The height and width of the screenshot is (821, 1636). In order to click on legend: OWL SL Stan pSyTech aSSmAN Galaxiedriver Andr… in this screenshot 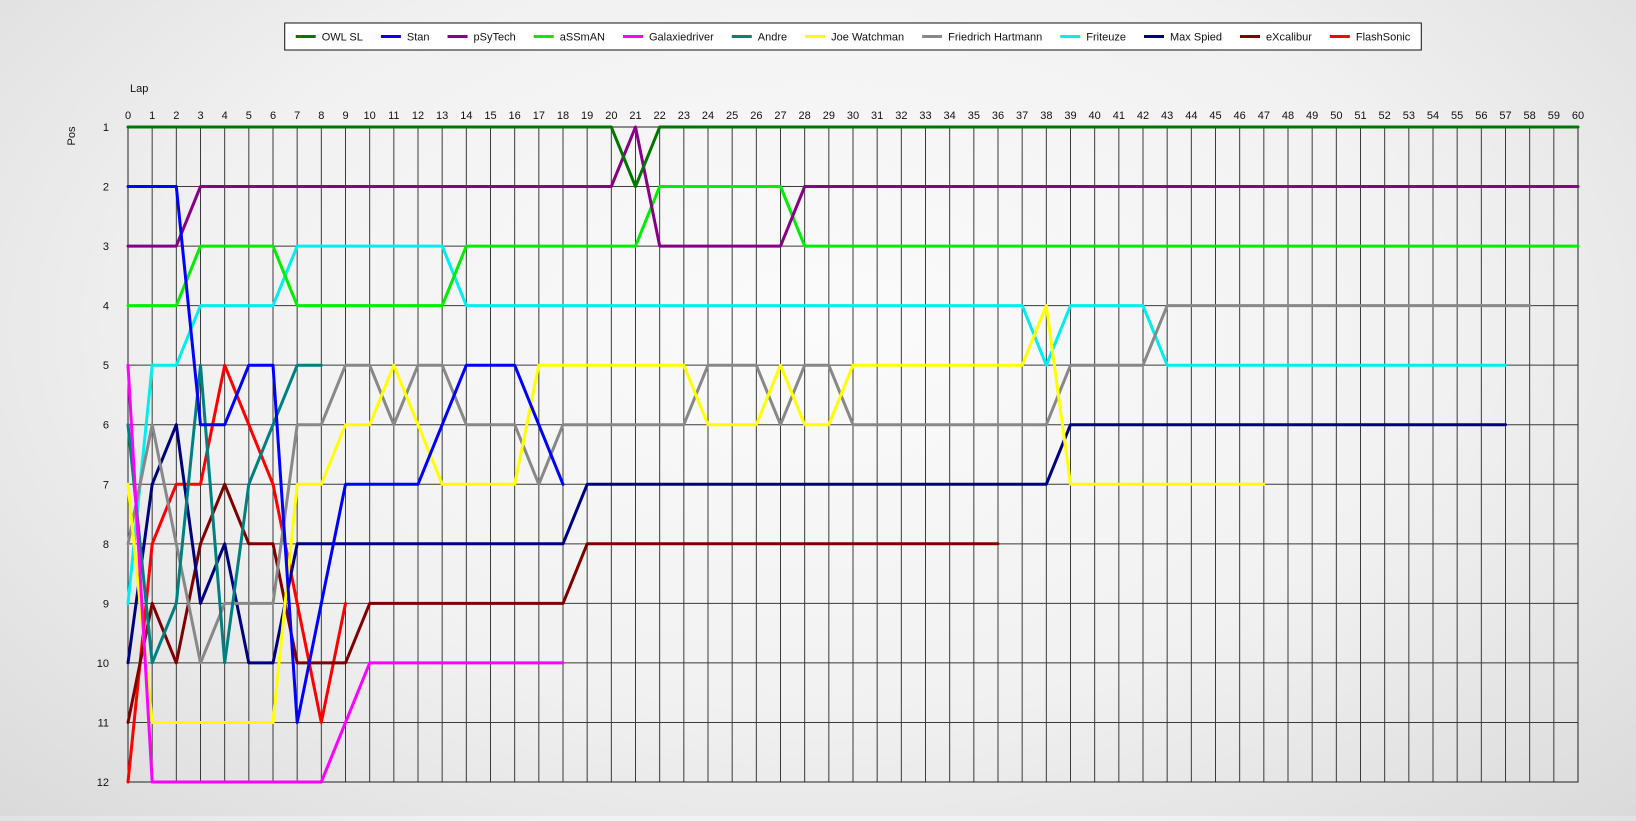, I will do `click(853, 36)`.